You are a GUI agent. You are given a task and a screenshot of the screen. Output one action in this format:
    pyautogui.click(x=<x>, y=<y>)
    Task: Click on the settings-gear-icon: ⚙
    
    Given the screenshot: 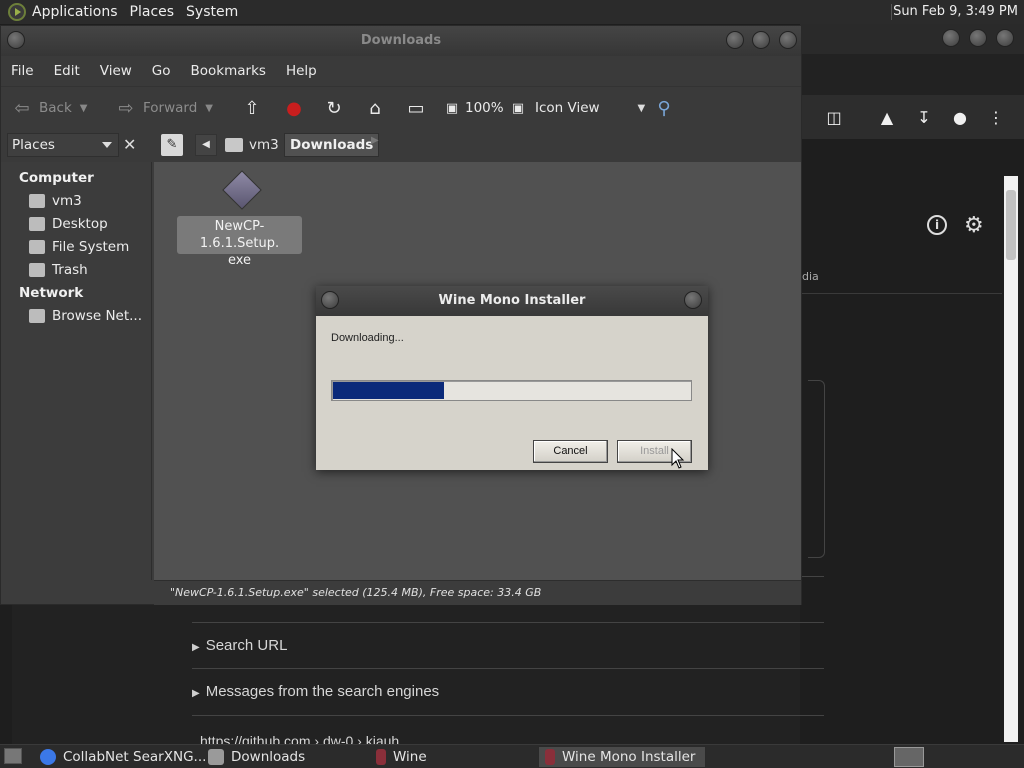 What is the action you would take?
    pyautogui.click(x=974, y=225)
    